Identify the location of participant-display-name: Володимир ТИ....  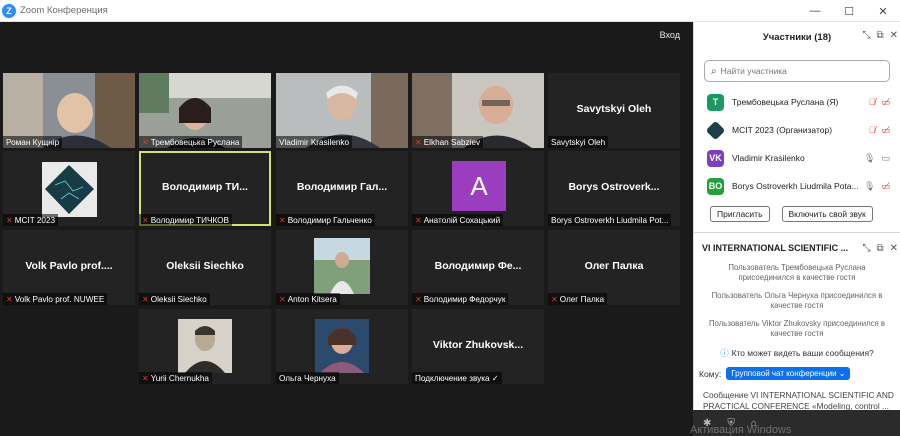
(205, 187).